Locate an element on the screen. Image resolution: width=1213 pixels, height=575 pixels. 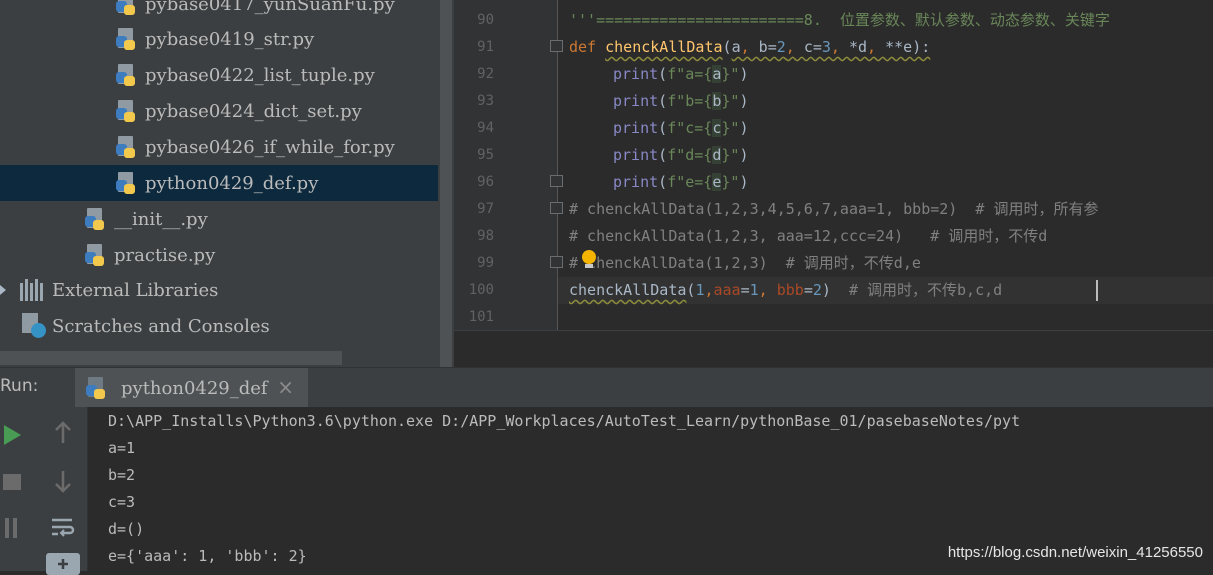
string: f"c={ is located at coordinates (690, 128).